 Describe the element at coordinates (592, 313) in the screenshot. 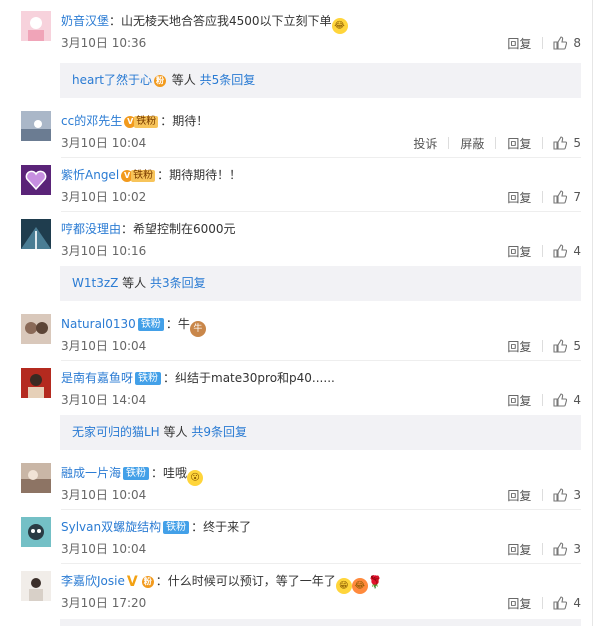

I see `scroll-divider` at that location.